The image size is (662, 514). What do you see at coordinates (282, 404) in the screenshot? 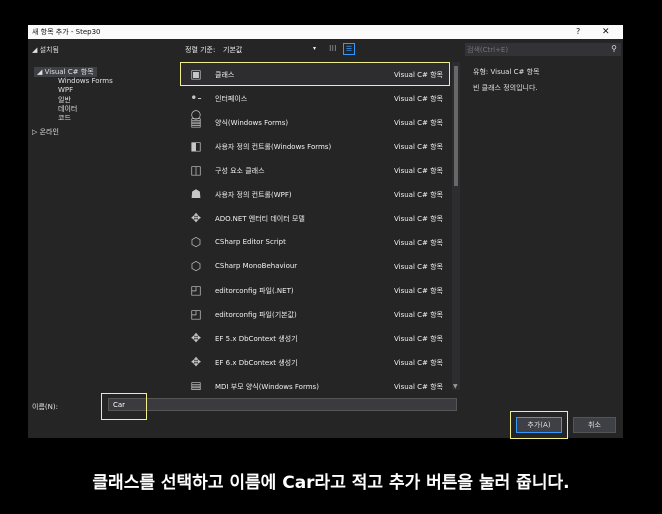
I see `name-input` at bounding box center [282, 404].